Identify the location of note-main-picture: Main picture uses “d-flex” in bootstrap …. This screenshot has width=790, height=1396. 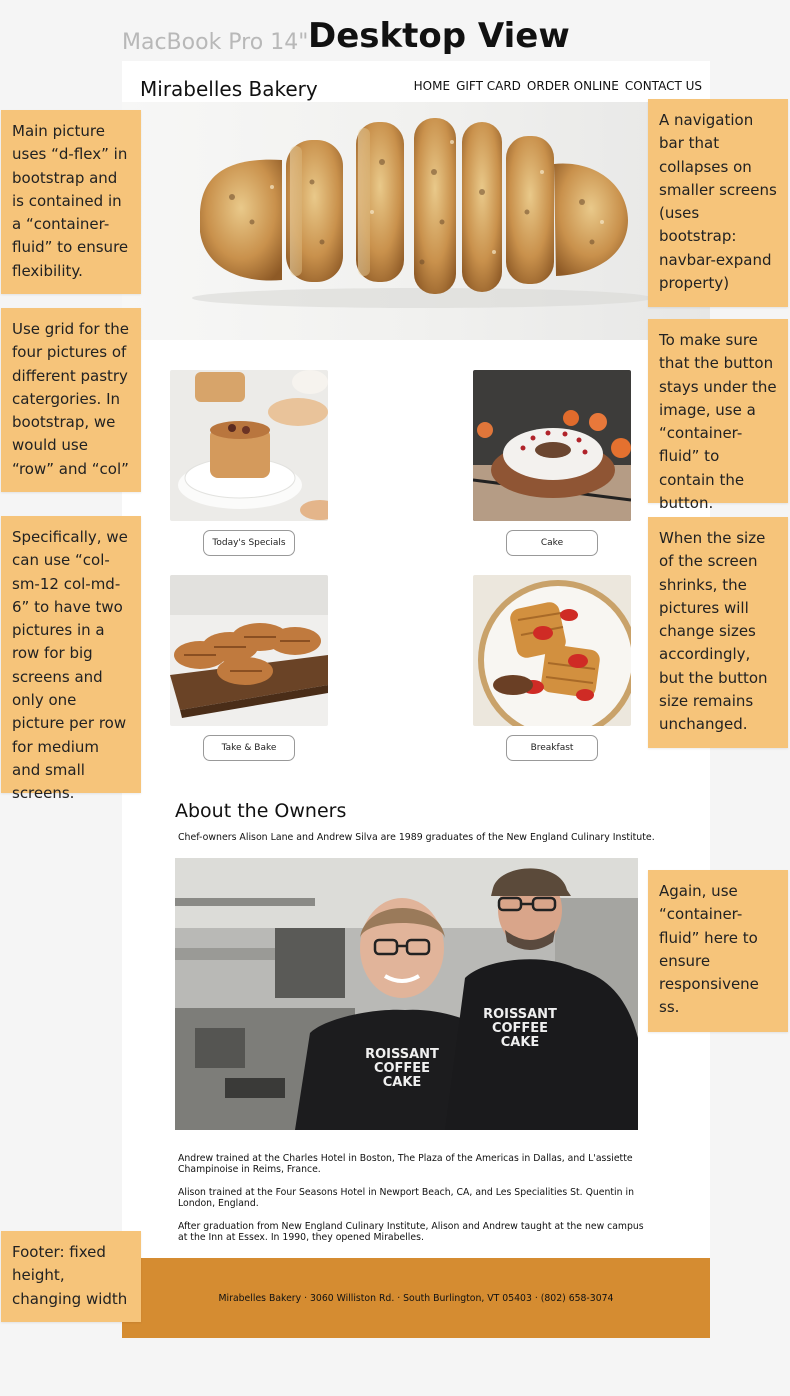
(71, 202).